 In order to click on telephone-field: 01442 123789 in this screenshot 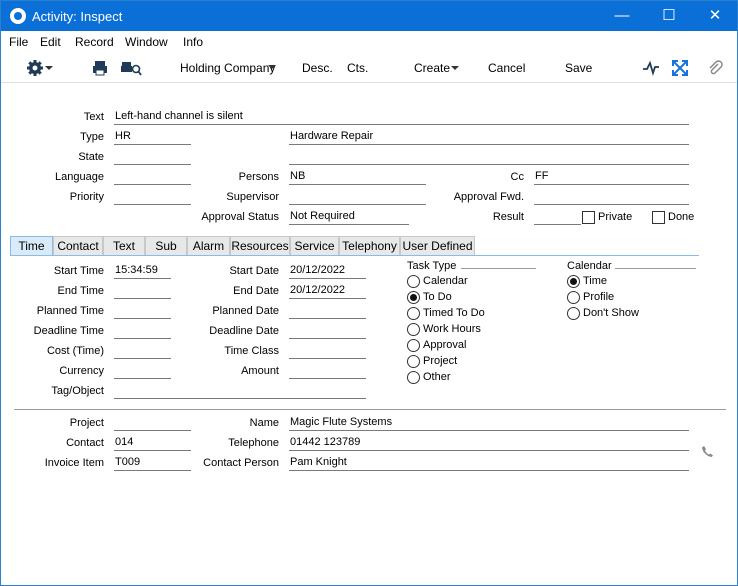, I will do `click(489, 443)`.